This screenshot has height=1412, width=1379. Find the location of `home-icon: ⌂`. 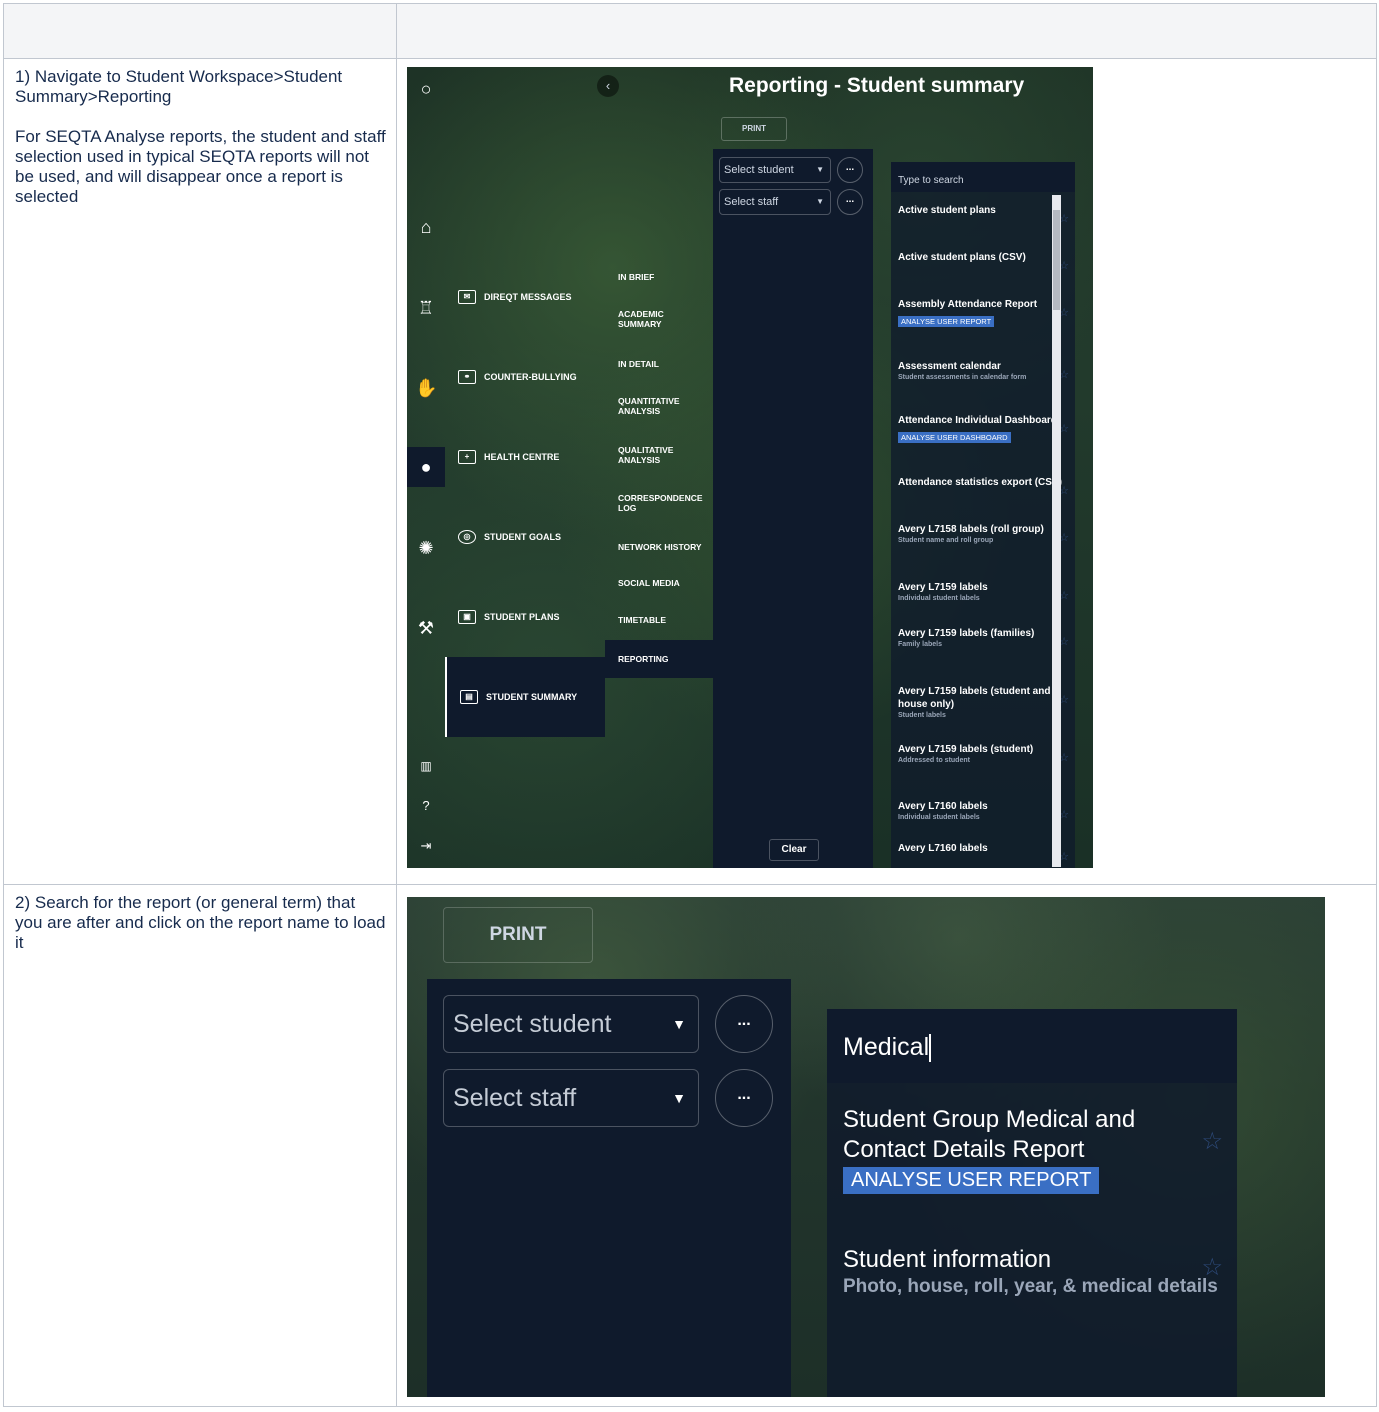

home-icon: ⌂ is located at coordinates (426, 227).